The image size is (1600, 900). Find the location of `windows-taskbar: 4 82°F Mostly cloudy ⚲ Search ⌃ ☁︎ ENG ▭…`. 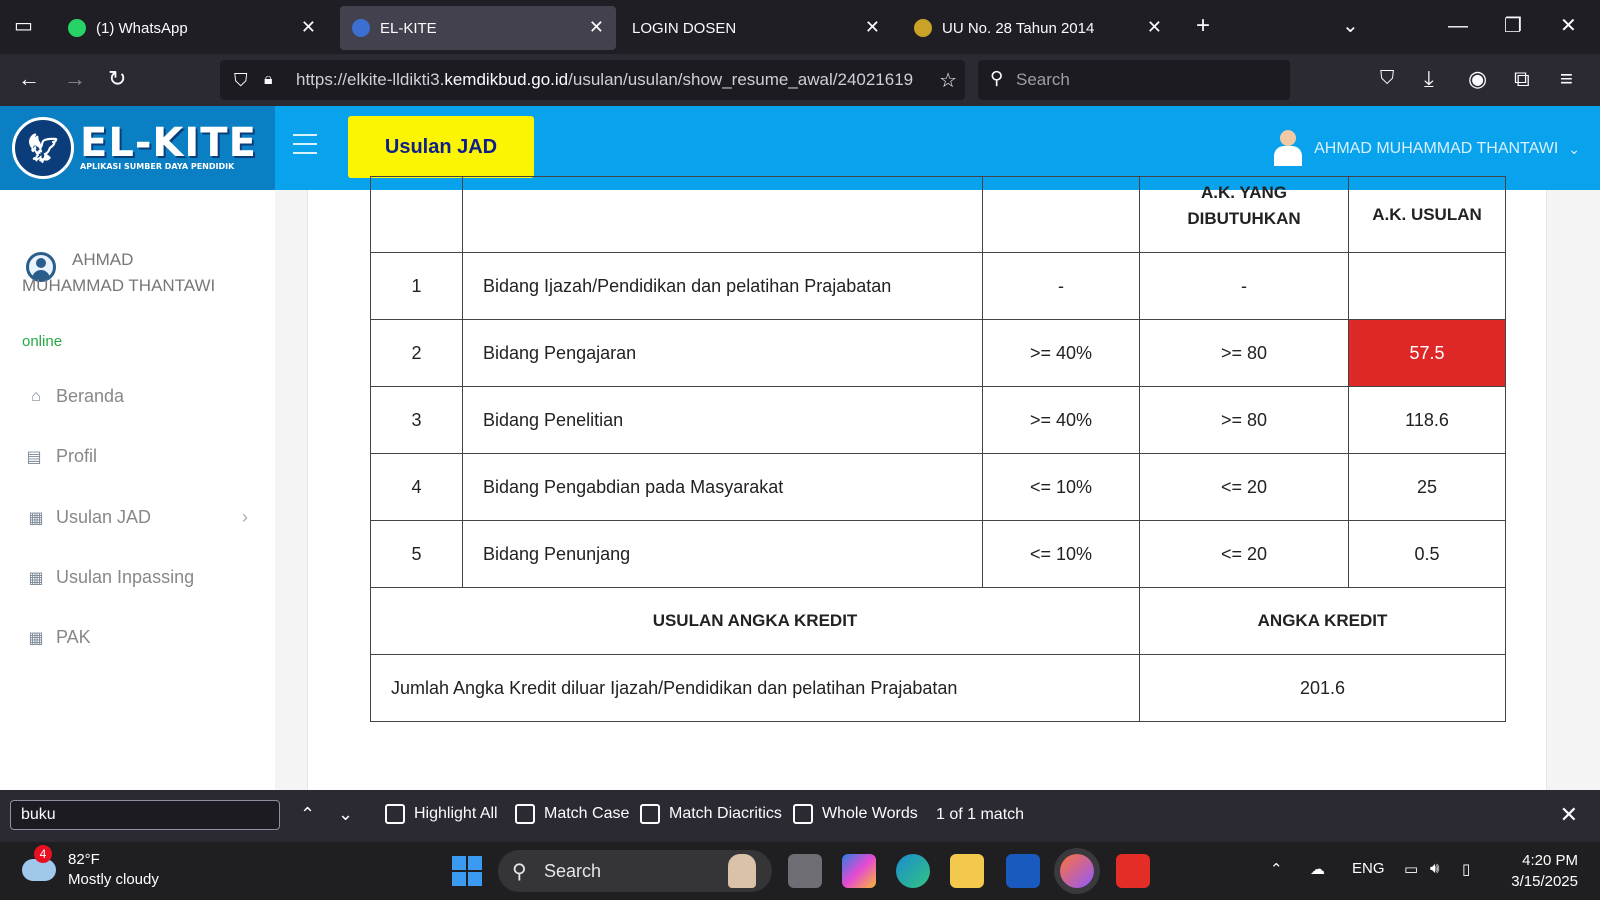

windows-taskbar: 4 82°F Mostly cloudy ⚲ Search ⌃ ☁︎ ENG ▭… is located at coordinates (800, 871).